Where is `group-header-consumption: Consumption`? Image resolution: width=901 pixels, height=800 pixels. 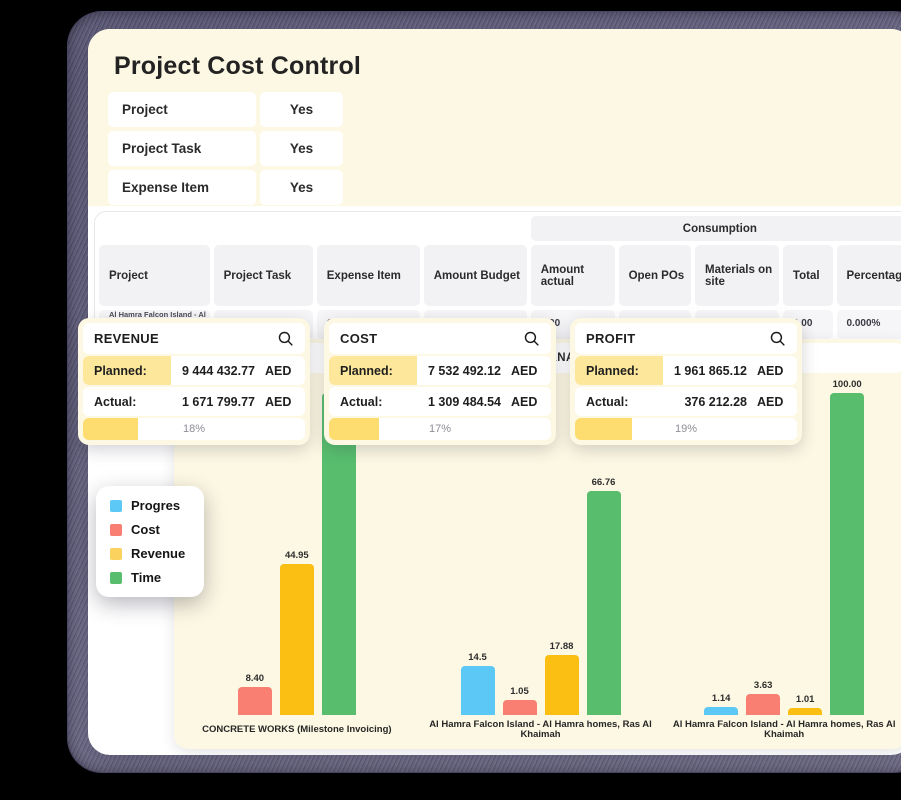
group-header-consumption: Consumption is located at coordinates (715, 228).